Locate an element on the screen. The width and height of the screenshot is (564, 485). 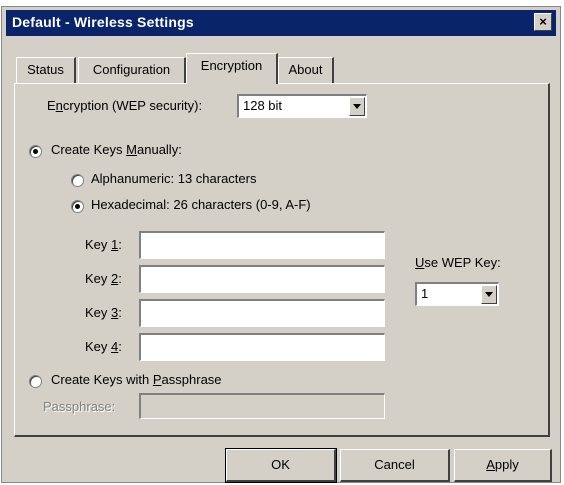
tab-encryption: Encryption is located at coordinates (232, 68).